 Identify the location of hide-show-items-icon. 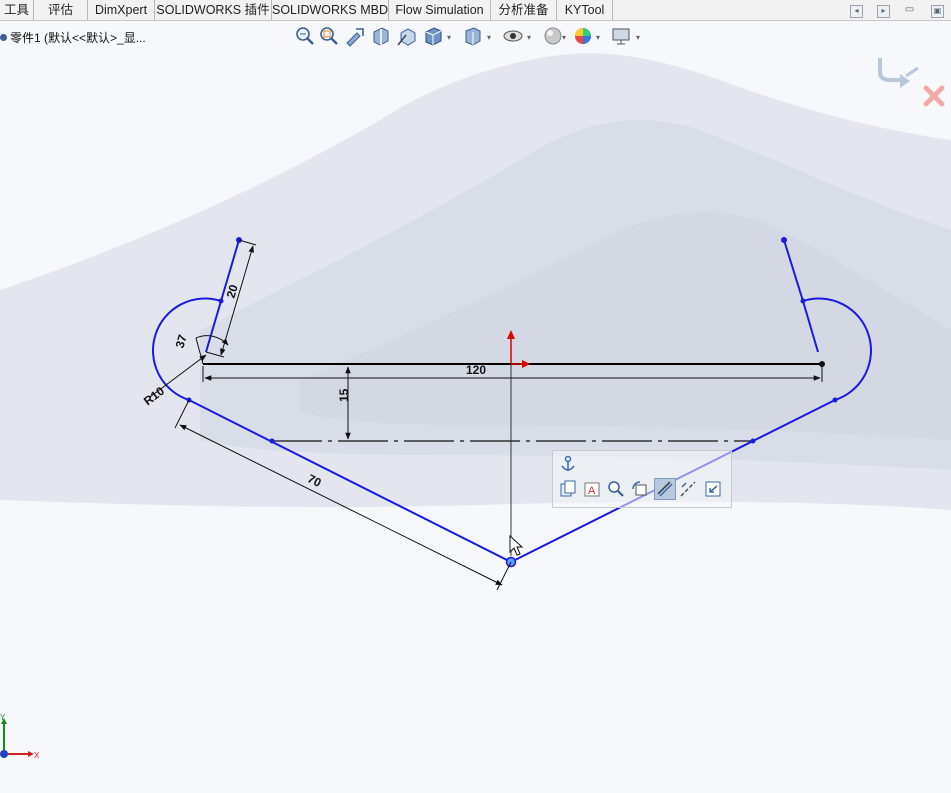
(473, 36).